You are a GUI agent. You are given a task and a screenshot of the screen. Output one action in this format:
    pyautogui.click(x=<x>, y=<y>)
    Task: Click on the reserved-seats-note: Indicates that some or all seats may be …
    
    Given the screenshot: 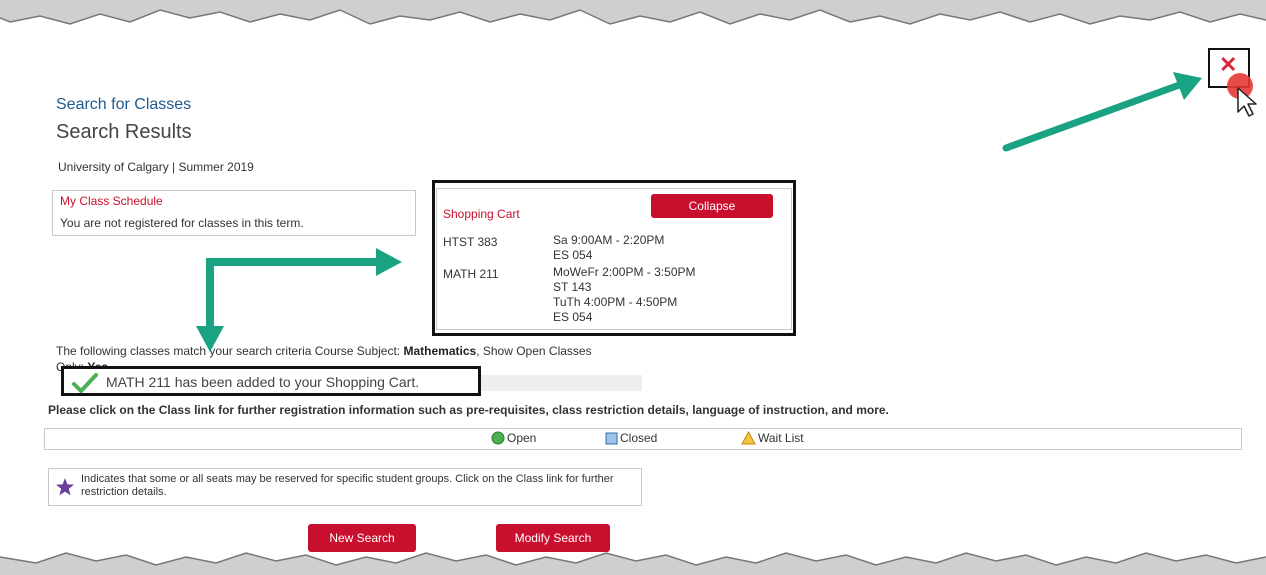 What is the action you would take?
    pyautogui.click(x=345, y=487)
    